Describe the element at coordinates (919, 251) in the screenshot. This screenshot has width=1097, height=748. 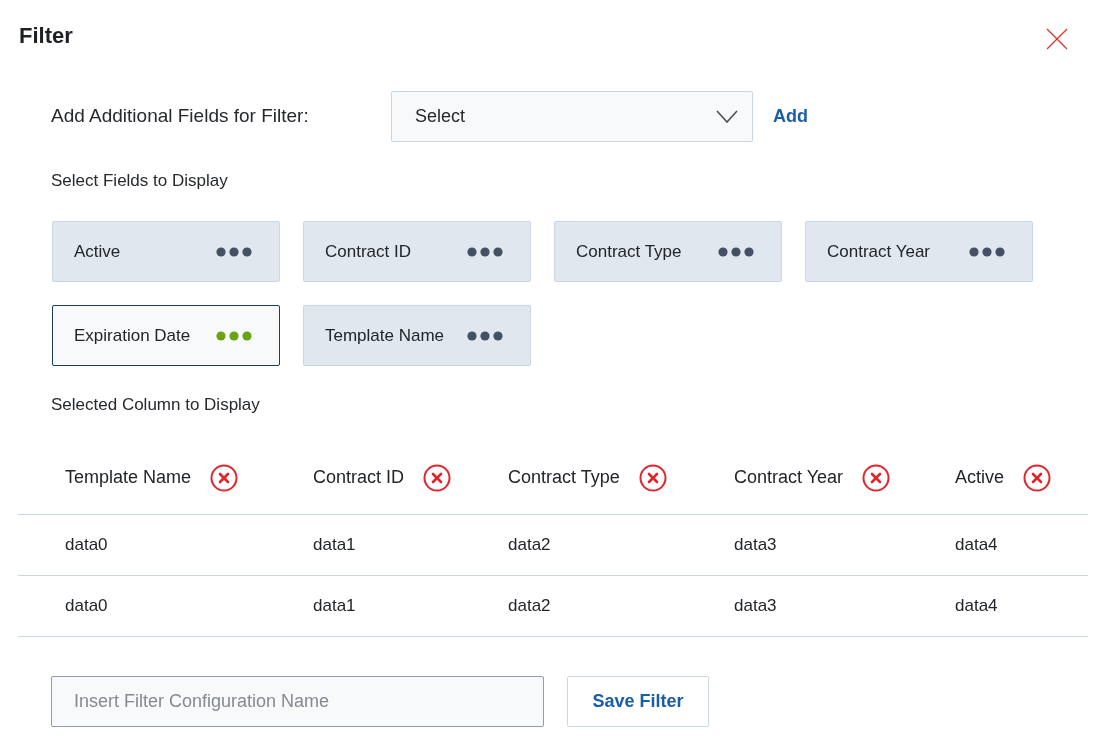
I see `field-chip: Contract Year` at that location.